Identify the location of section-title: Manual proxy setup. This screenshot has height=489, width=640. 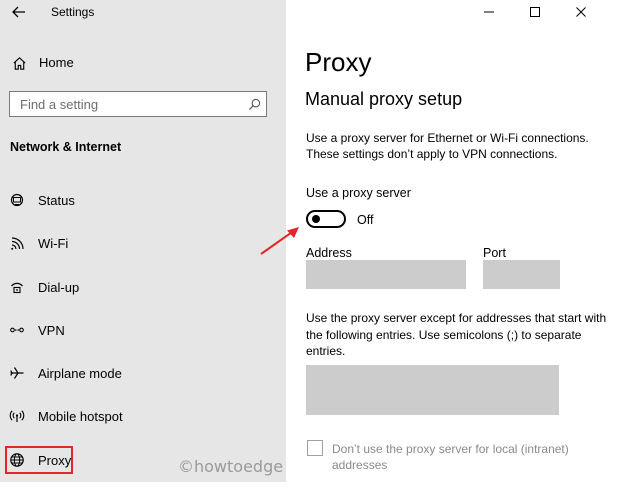
(384, 99).